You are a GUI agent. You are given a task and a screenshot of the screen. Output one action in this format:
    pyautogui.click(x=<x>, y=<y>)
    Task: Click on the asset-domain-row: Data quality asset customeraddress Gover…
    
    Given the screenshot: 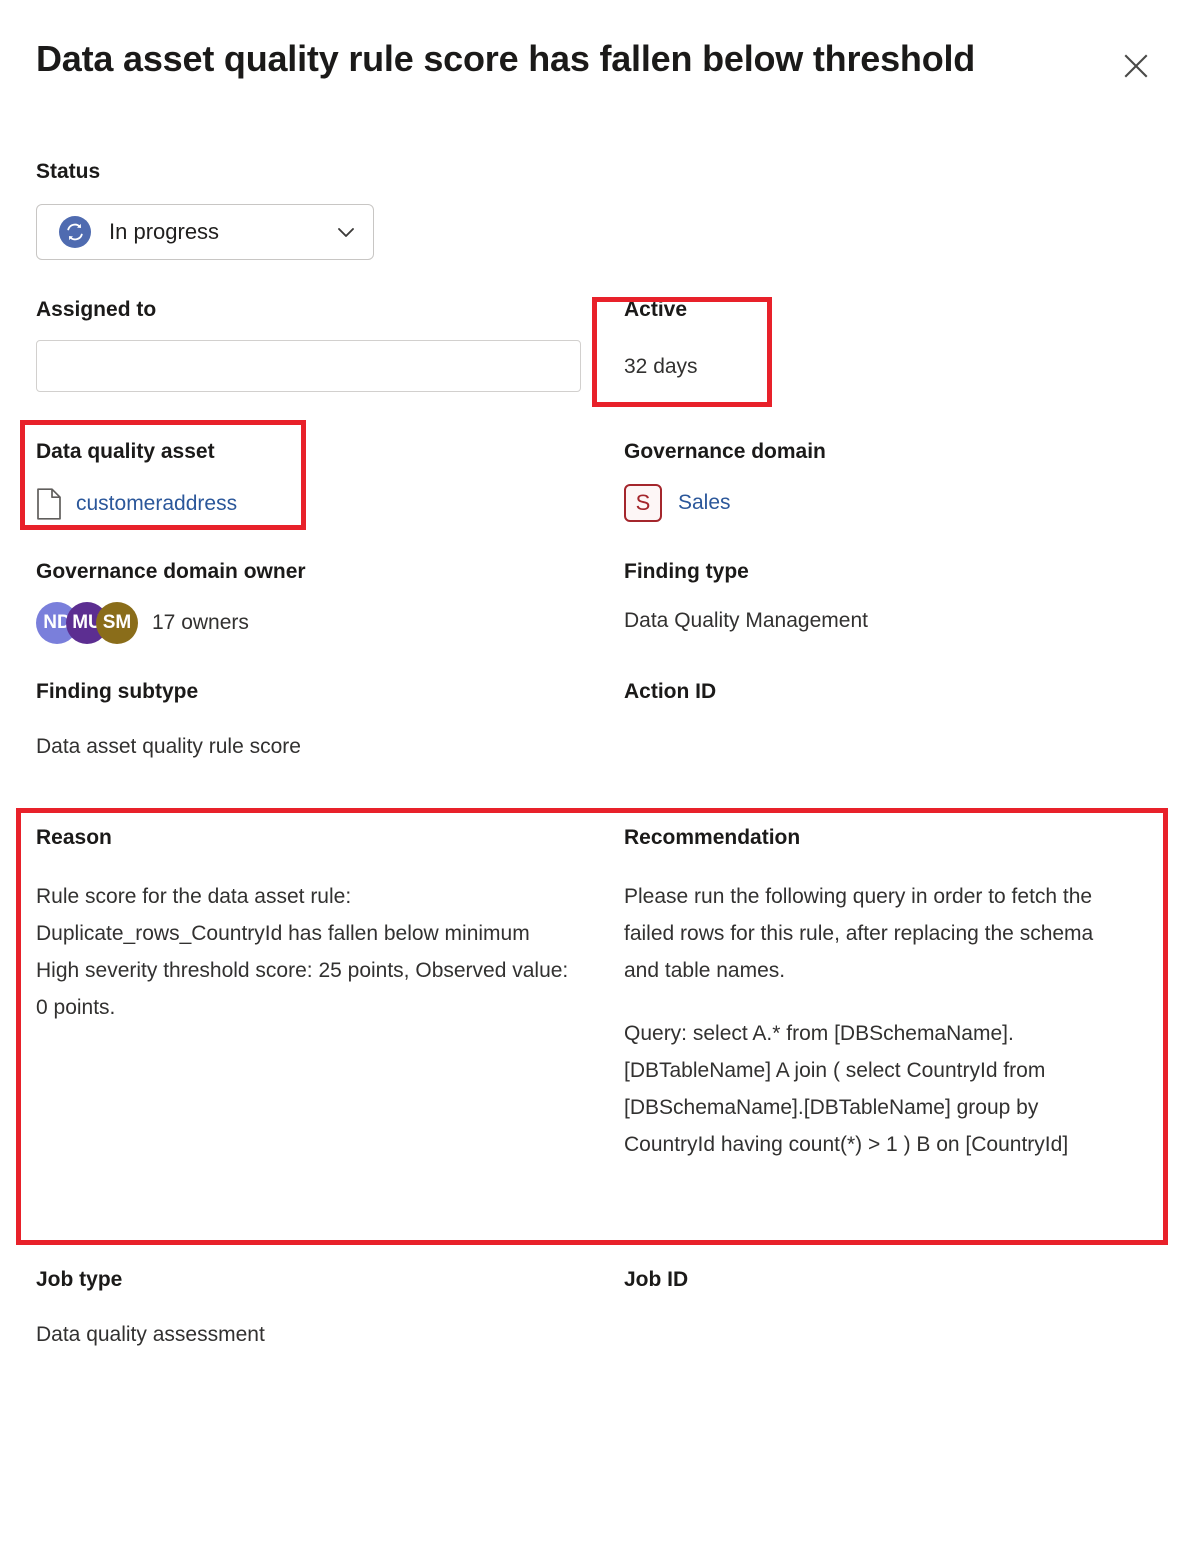 What is the action you would take?
    pyautogui.click(x=595, y=472)
    